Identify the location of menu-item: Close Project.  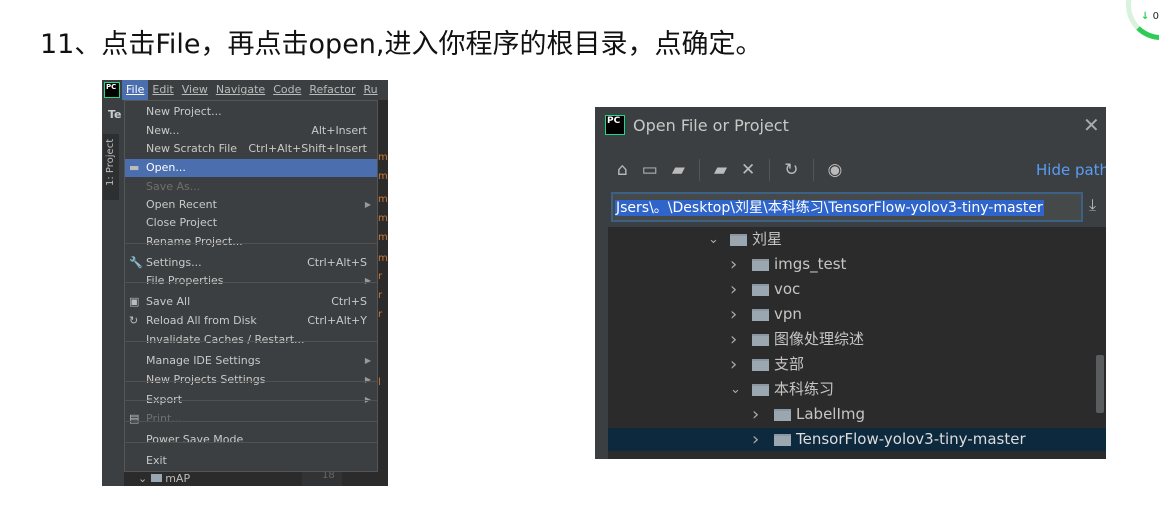
(251, 223).